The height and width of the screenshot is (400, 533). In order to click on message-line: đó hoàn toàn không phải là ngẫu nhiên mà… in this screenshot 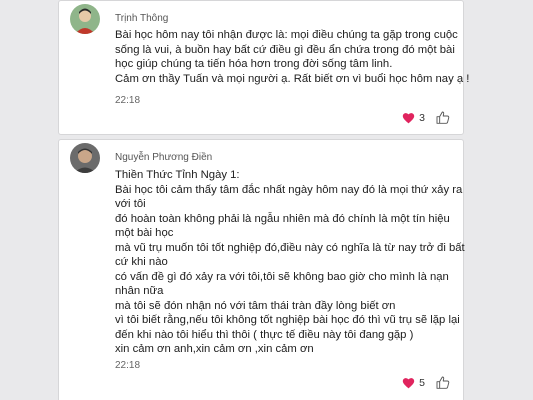, I will do `click(282, 218)`.